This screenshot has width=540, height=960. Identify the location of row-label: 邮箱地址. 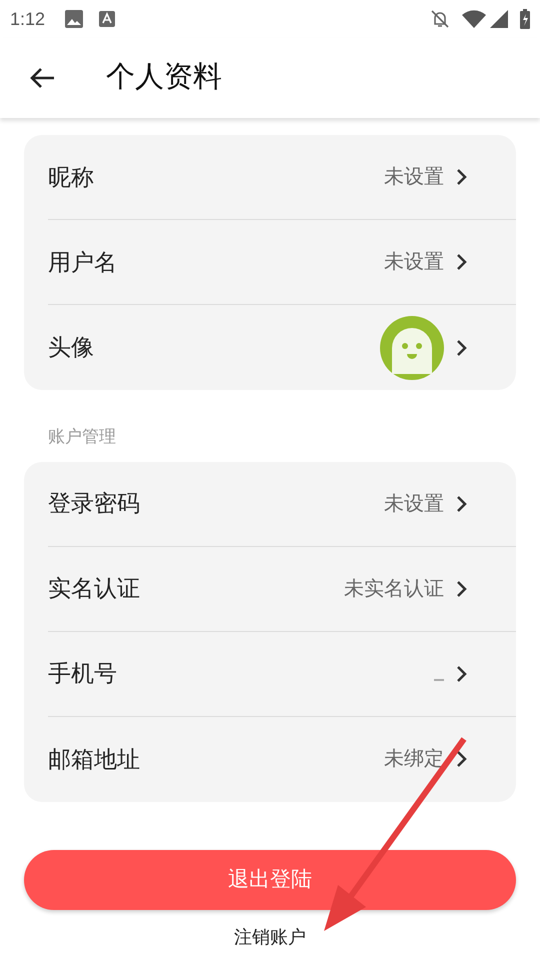
(94, 759).